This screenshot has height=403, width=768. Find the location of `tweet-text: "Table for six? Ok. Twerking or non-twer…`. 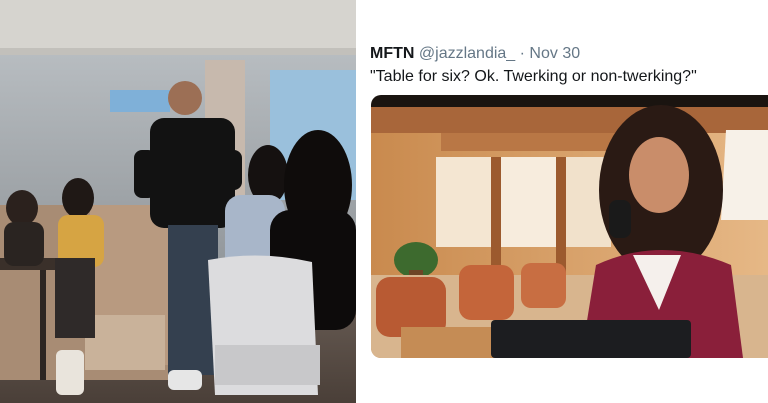

tweet-text: "Table for six? Ok. Twerking or non-twer… is located at coordinates (533, 76).